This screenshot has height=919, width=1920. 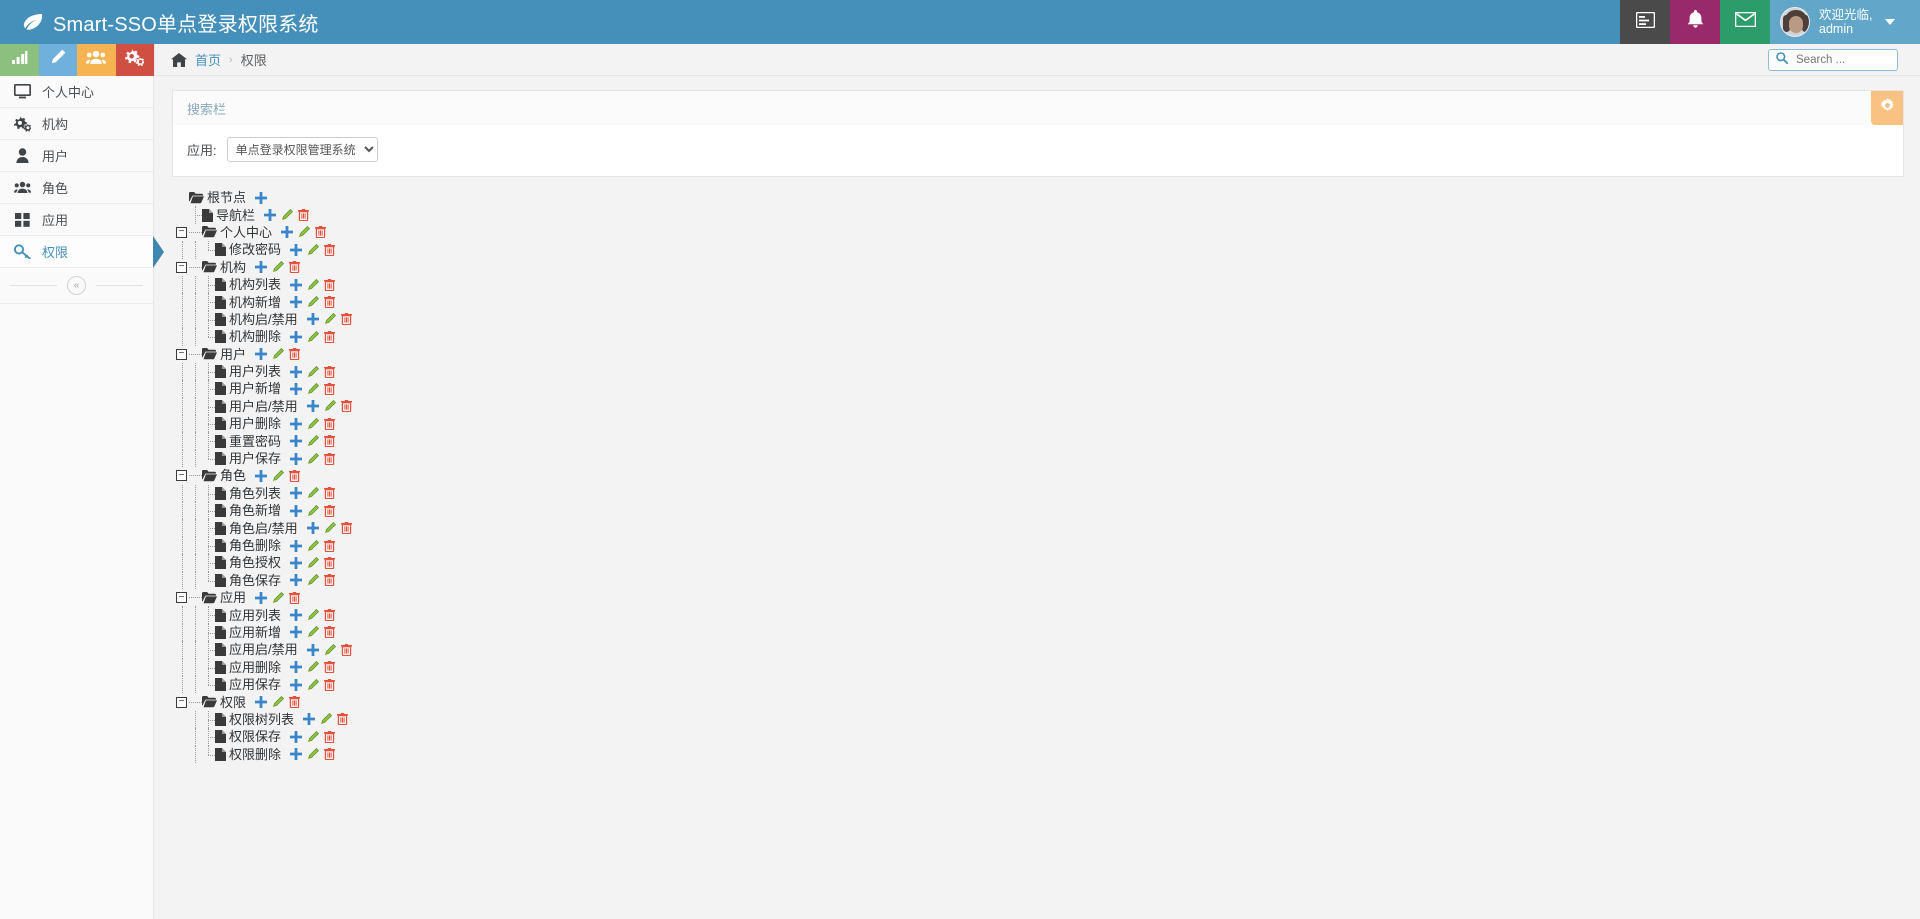 I want to click on tree-node: 应用保存, so click(x=1040, y=684).